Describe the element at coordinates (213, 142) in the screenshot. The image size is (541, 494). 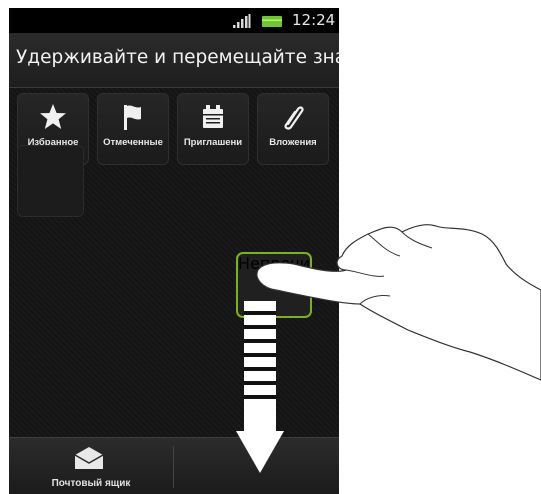
I see `tile-label: Приглашени` at that location.